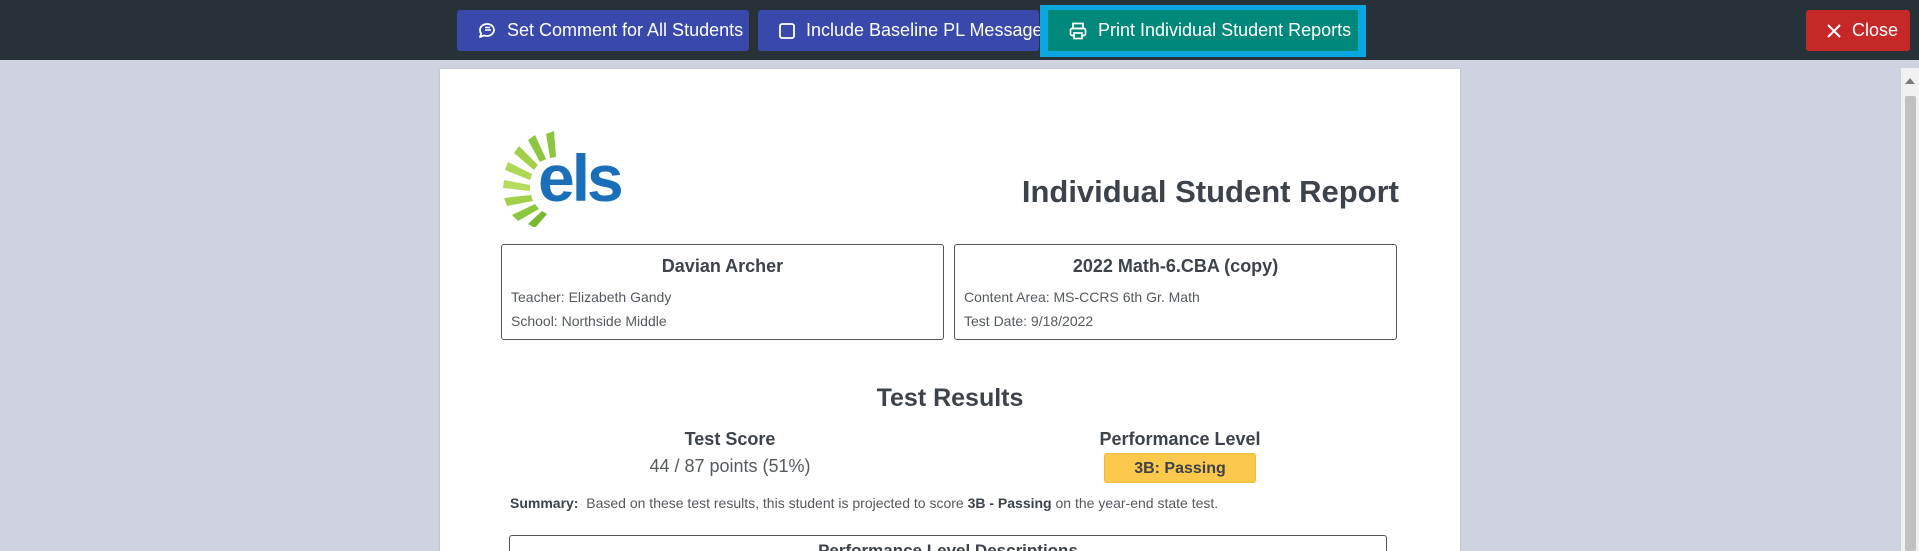  Describe the element at coordinates (579, 178) in the screenshot. I see `logo-text: els` at that location.